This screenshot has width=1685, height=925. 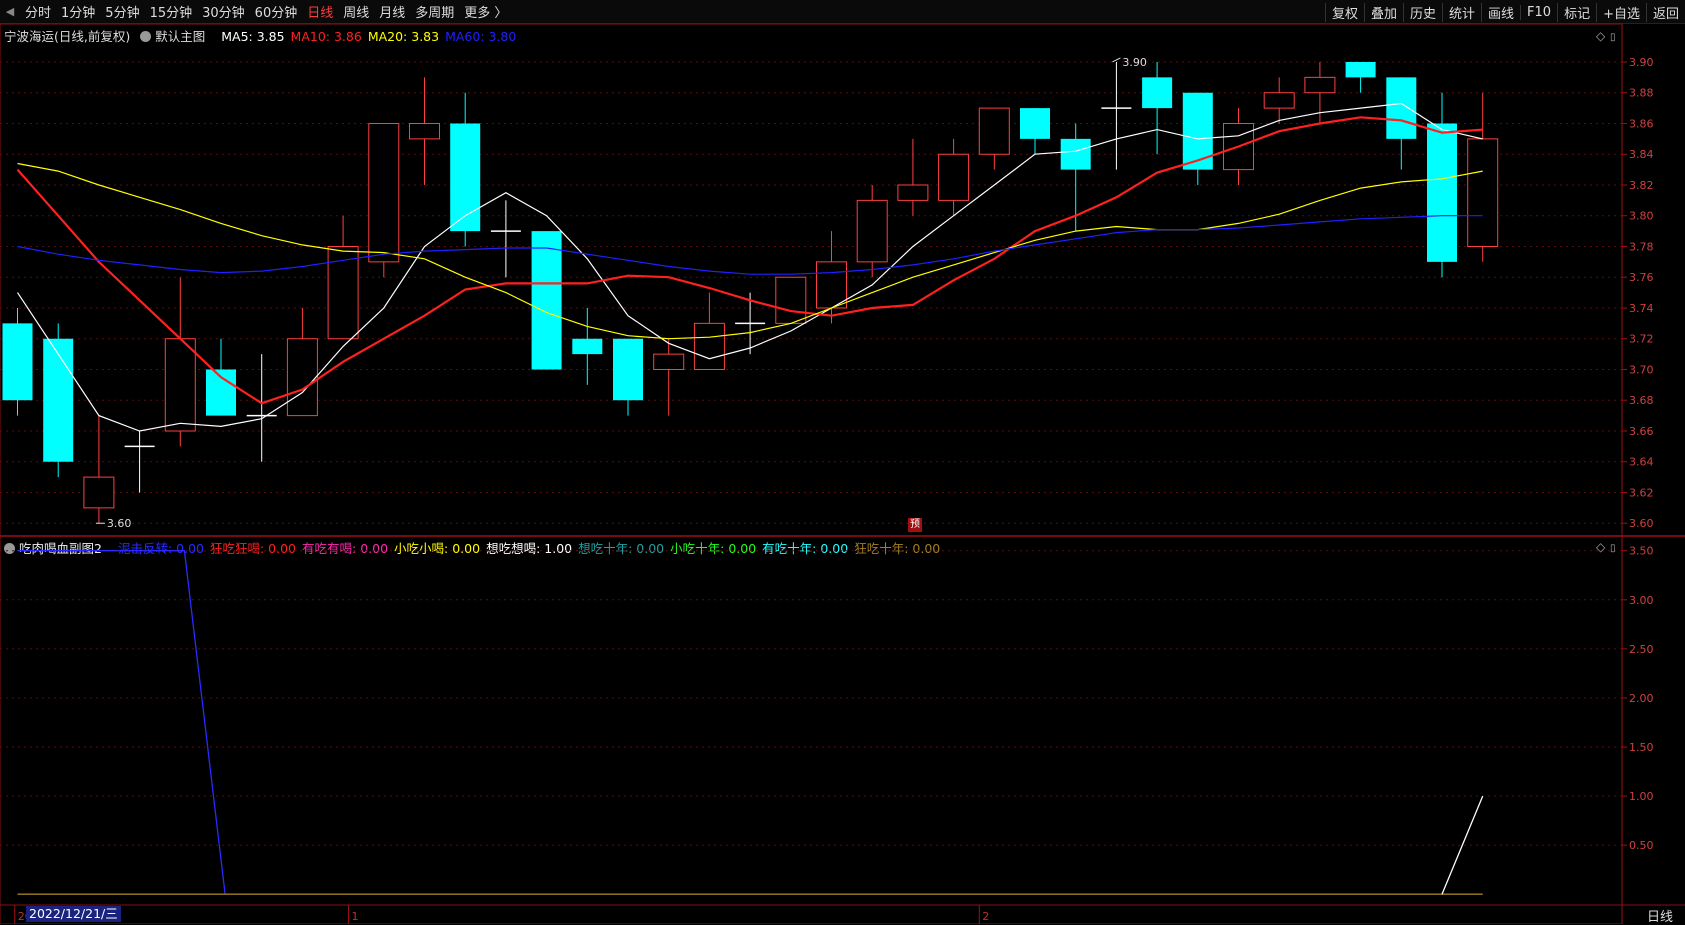 What do you see at coordinates (1134, 62) in the screenshot?
I see `high-price-label: 3.90` at bounding box center [1134, 62].